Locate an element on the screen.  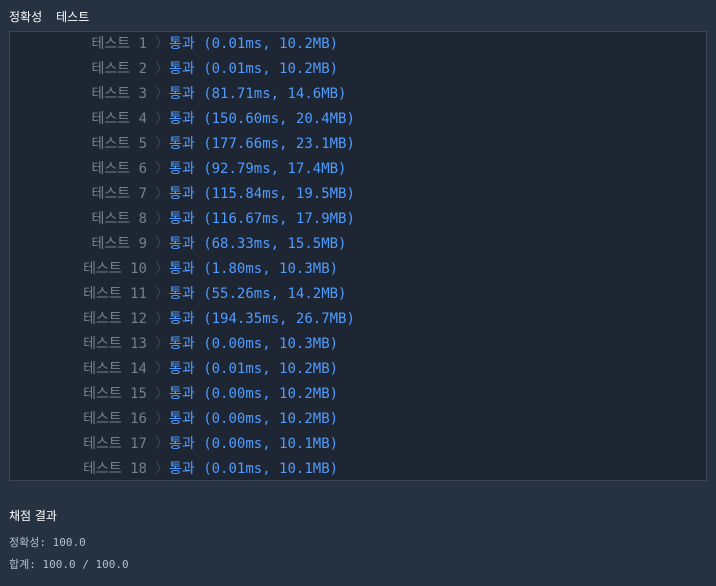
test-label: 테스트 13 is located at coordinates (115, 344).